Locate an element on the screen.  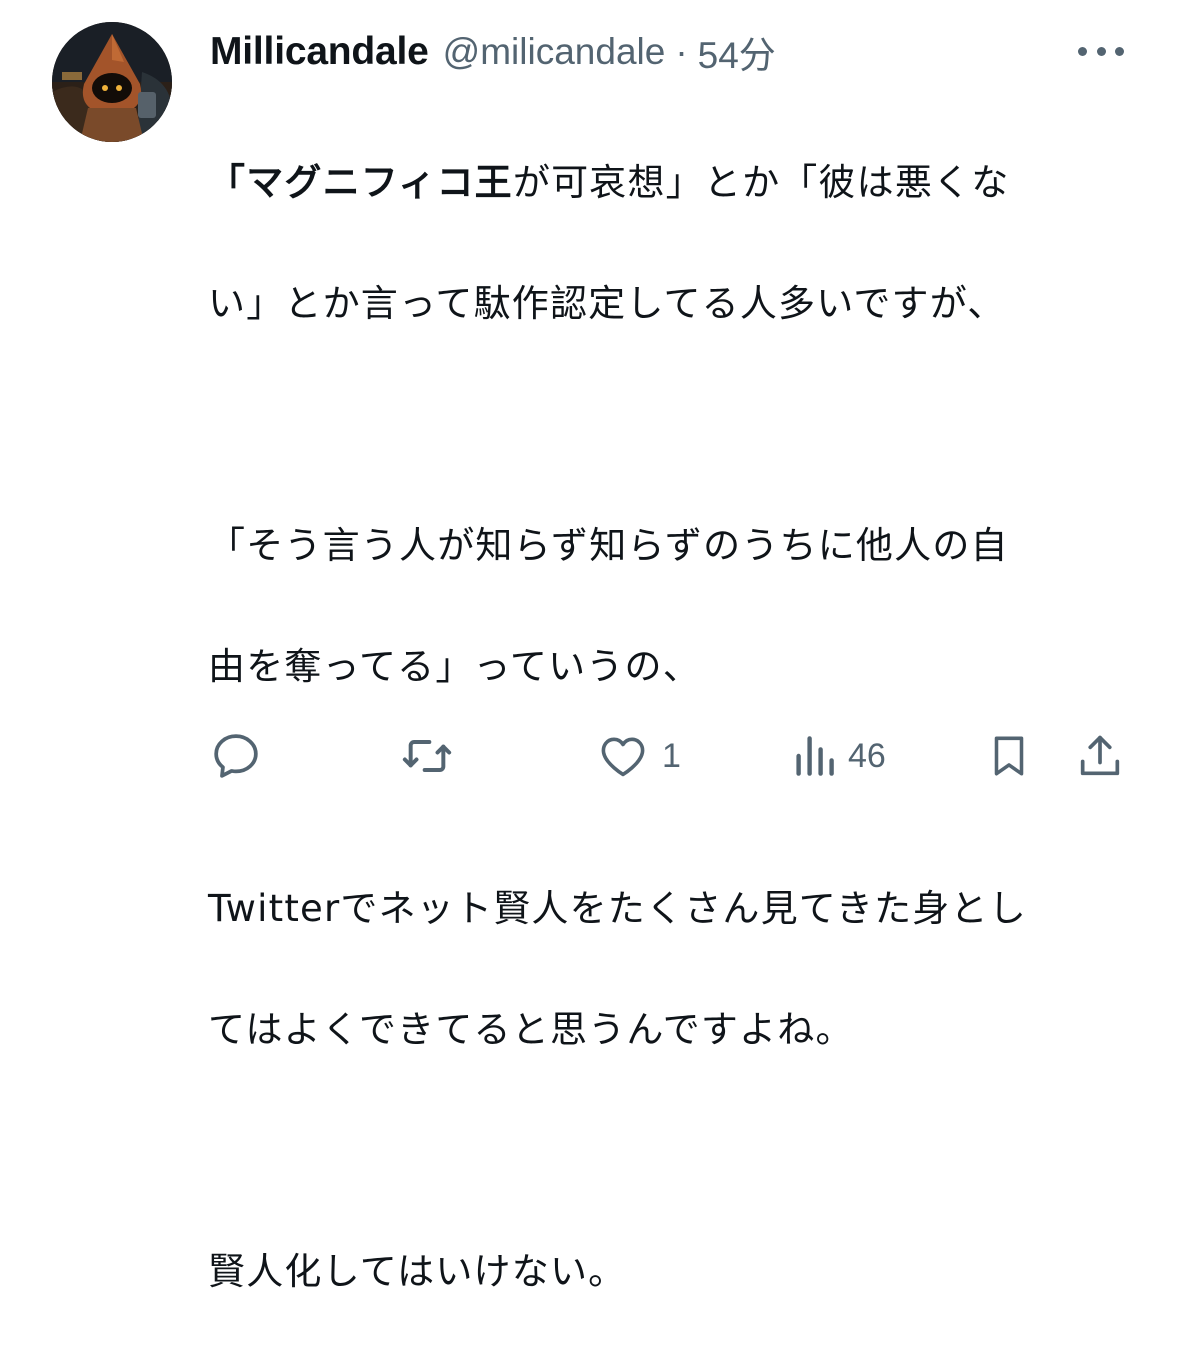
text-line: 賢人化してはいけない。 is located at coordinates (417, 1271).